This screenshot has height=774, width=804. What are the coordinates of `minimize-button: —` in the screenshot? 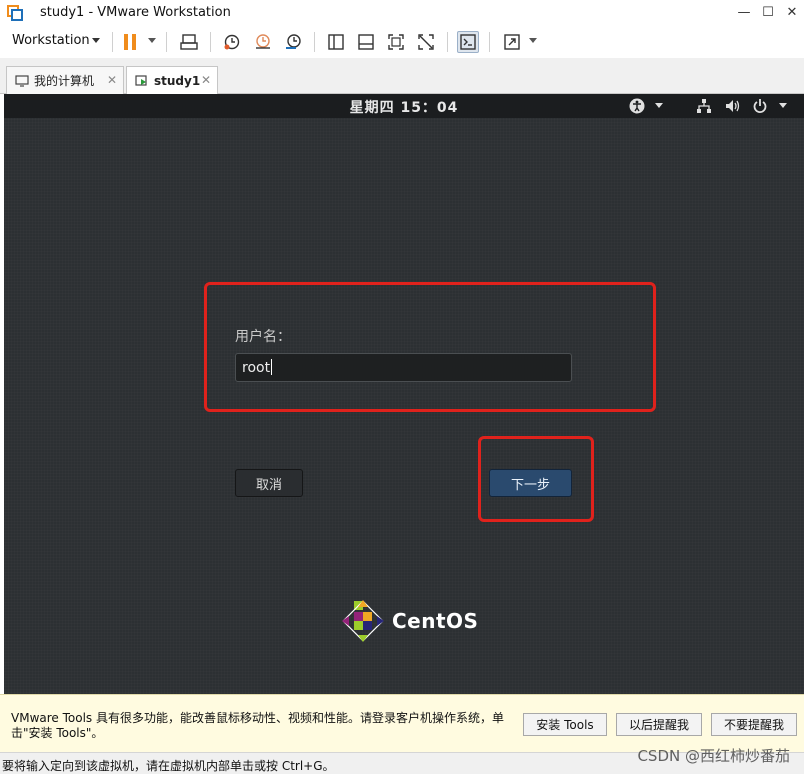 It's located at (744, 12).